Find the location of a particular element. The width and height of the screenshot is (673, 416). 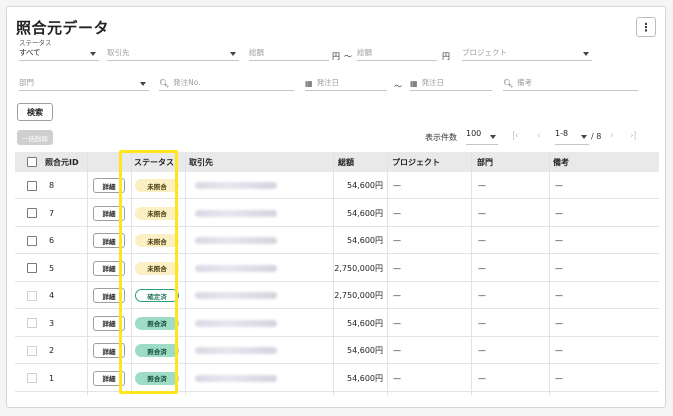

search-icon: 🔍︎ is located at coordinates (164, 83).